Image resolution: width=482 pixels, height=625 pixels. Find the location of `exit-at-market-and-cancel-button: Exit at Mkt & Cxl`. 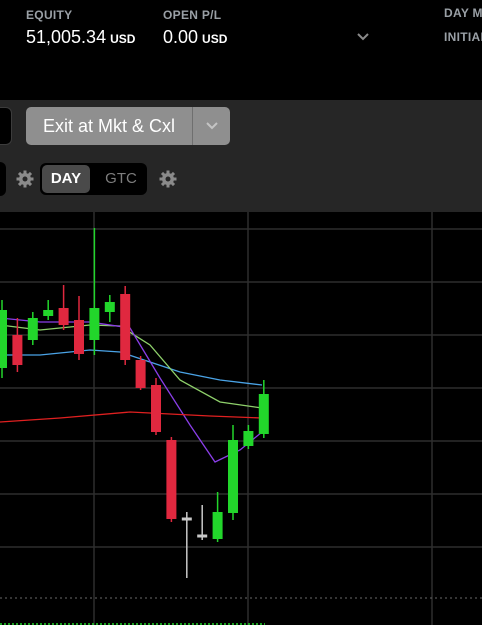

exit-at-market-and-cancel-button: Exit at Mkt & Cxl is located at coordinates (128, 126).